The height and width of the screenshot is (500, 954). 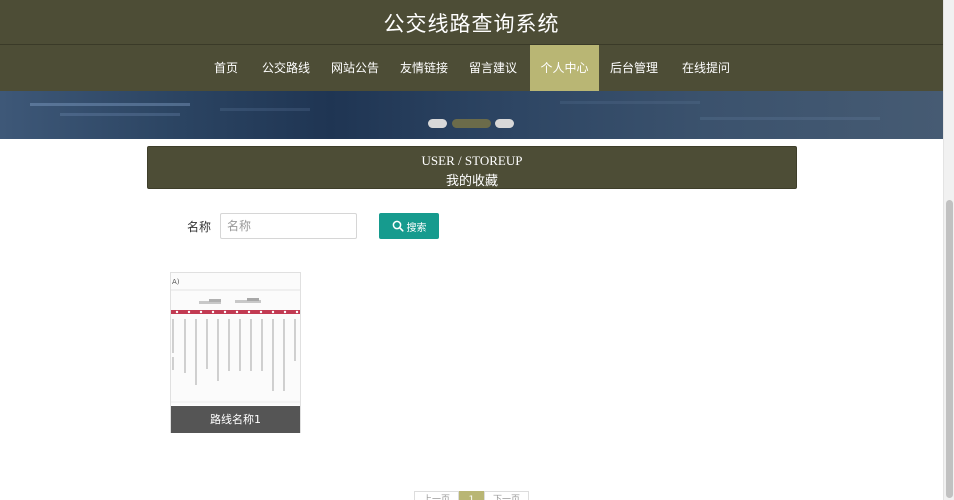 I want to click on section-header: USER / STOREUP 我的收藏, so click(x=472, y=167).